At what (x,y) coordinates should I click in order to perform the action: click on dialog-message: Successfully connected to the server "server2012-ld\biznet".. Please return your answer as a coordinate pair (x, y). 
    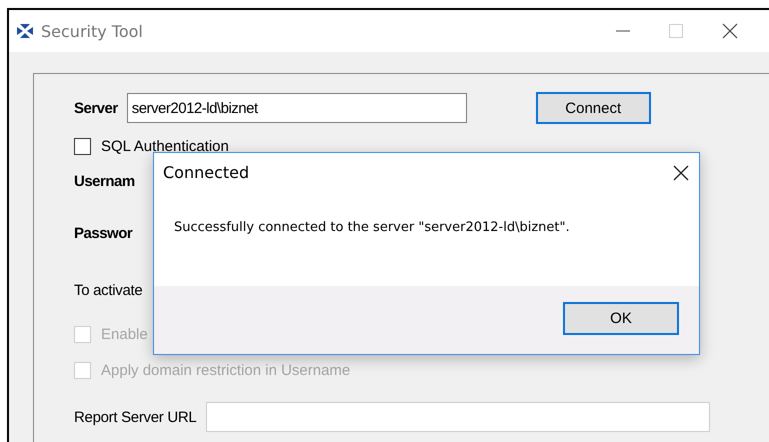
    Looking at the image, I should click on (372, 227).